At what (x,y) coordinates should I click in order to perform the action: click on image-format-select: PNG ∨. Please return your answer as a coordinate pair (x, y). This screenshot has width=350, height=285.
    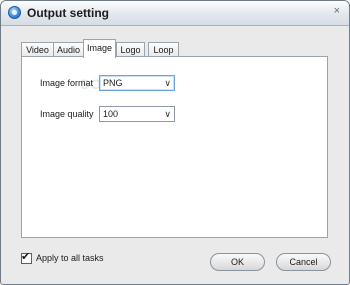
    Looking at the image, I should click on (137, 83).